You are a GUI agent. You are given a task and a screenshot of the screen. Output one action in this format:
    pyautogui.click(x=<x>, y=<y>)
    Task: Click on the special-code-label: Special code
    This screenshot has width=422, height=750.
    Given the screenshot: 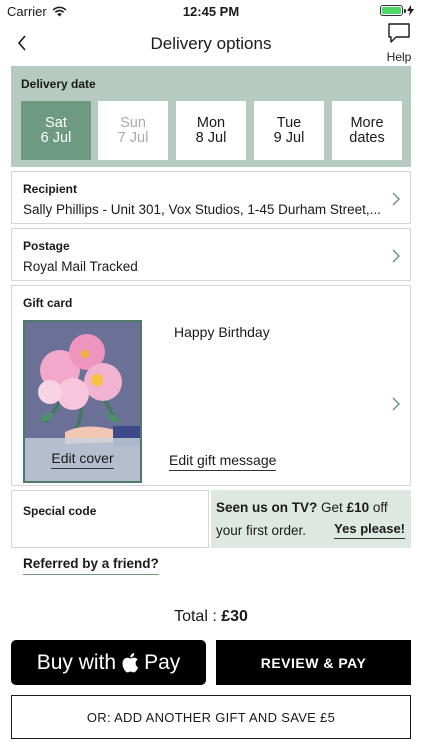 What is the action you would take?
    pyautogui.click(x=60, y=511)
    